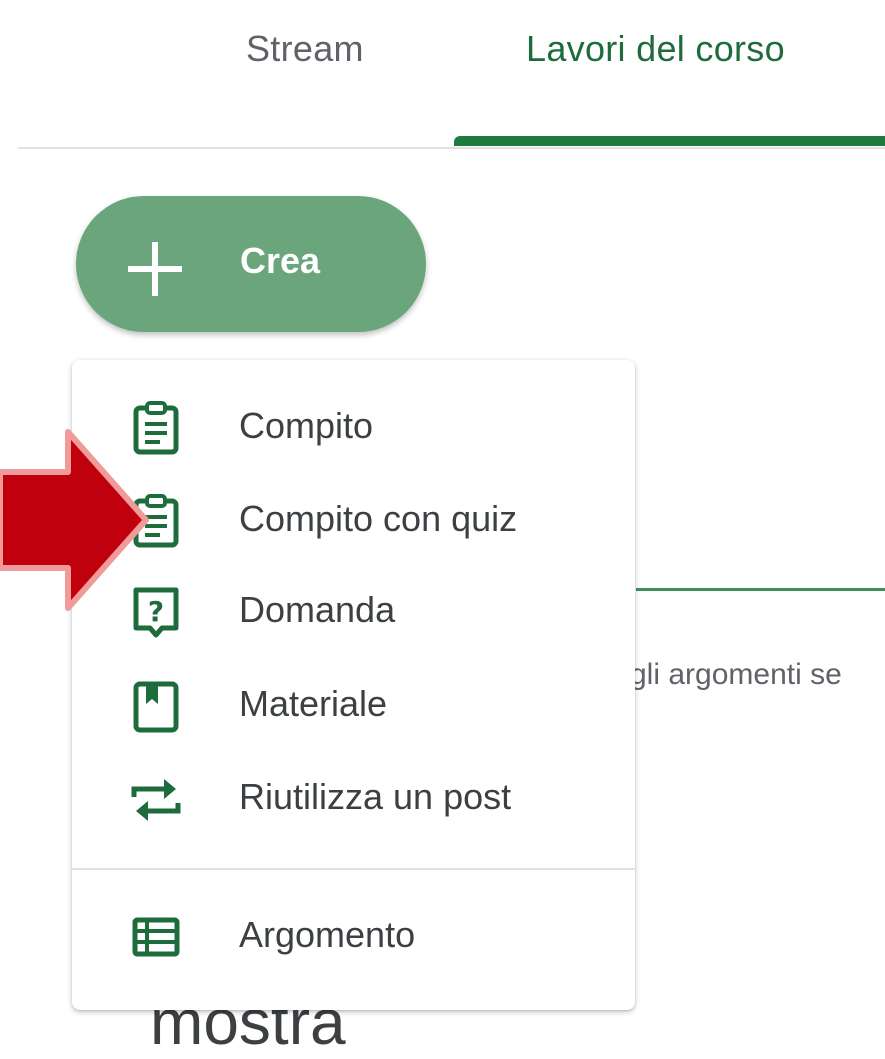 This screenshot has height=1059, width=885. I want to click on menu-item-assignment: Compito, so click(353, 428).